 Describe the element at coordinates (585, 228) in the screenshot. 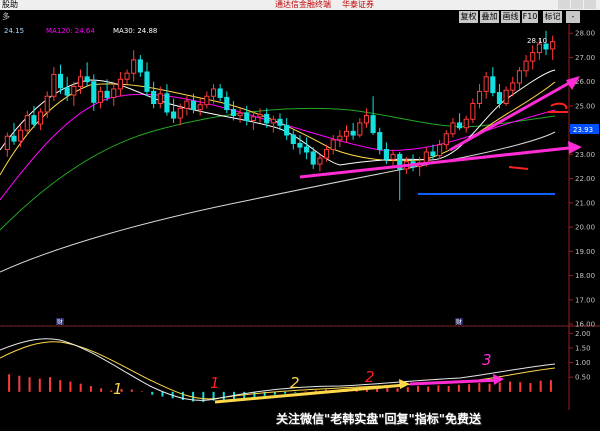

I see `price-tick-label: 20.00` at that location.